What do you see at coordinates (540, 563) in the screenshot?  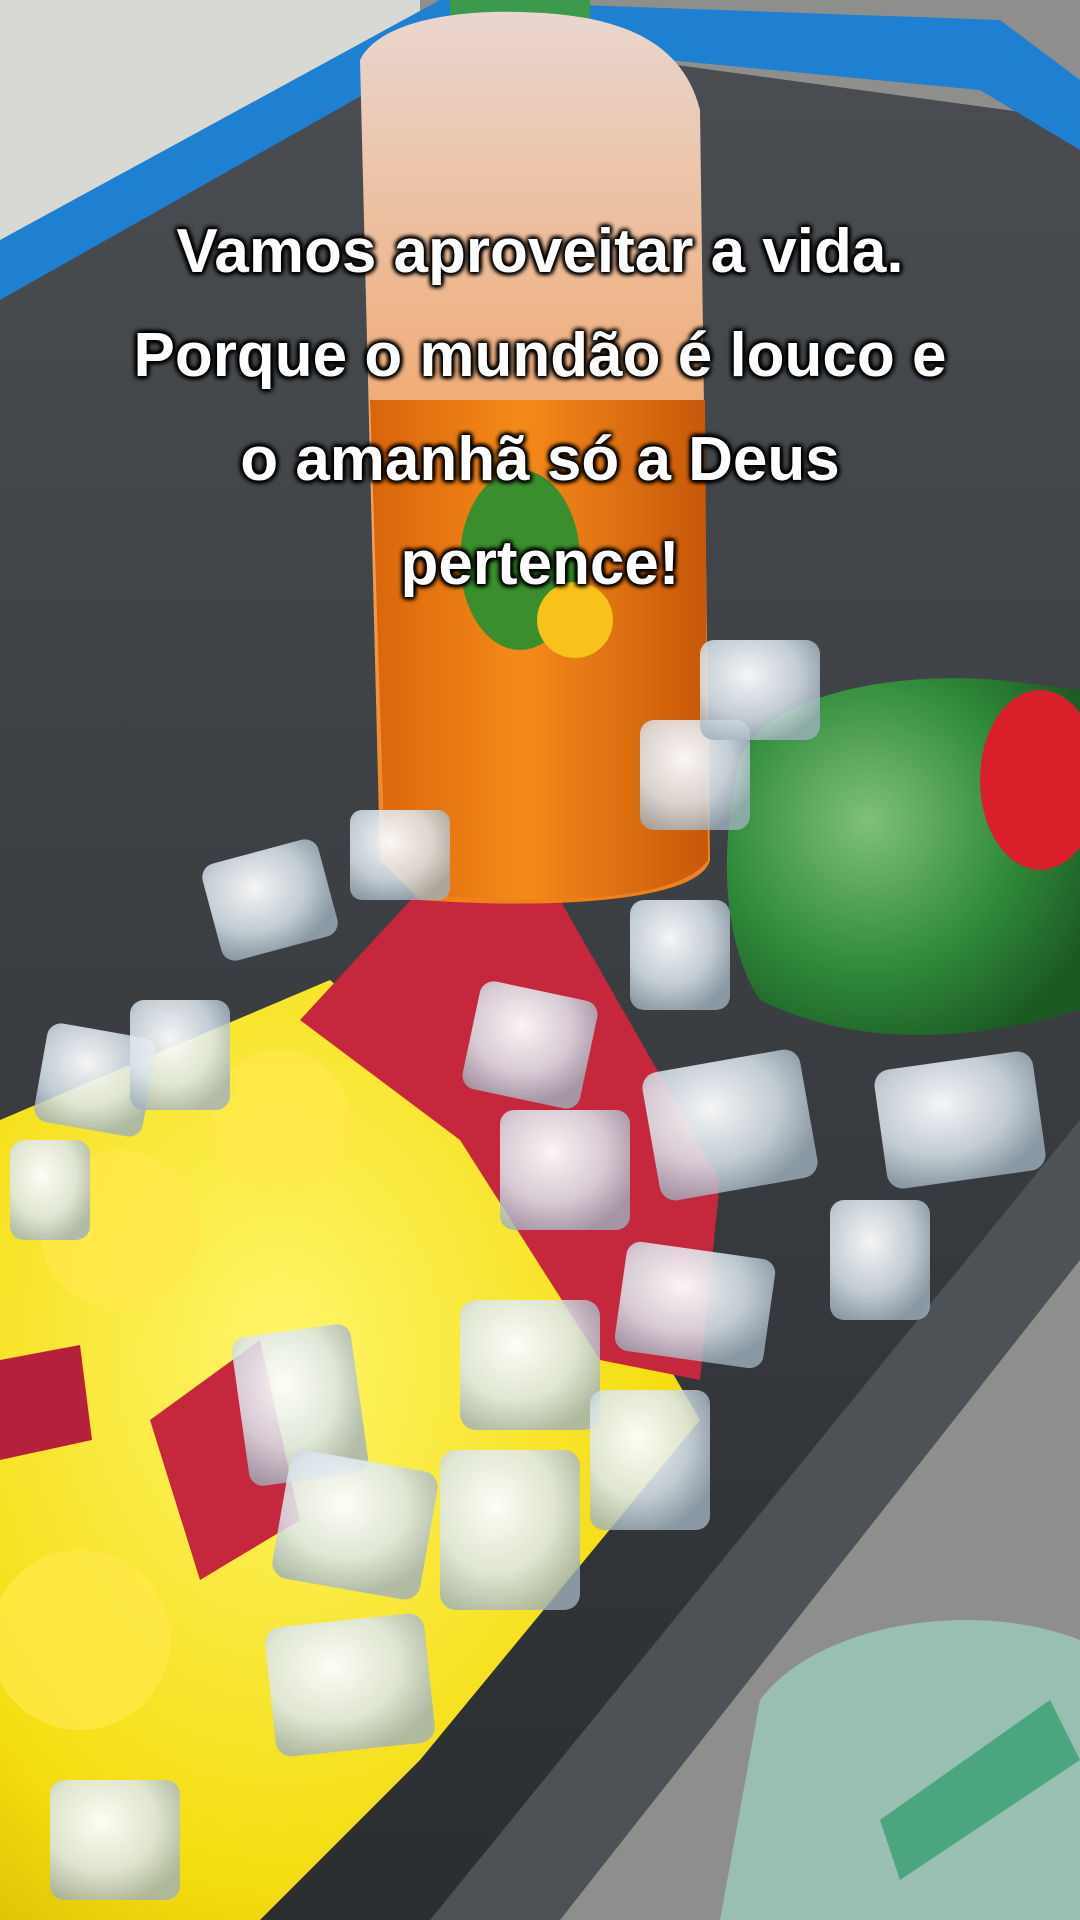 I see `caption-line: pertence!` at bounding box center [540, 563].